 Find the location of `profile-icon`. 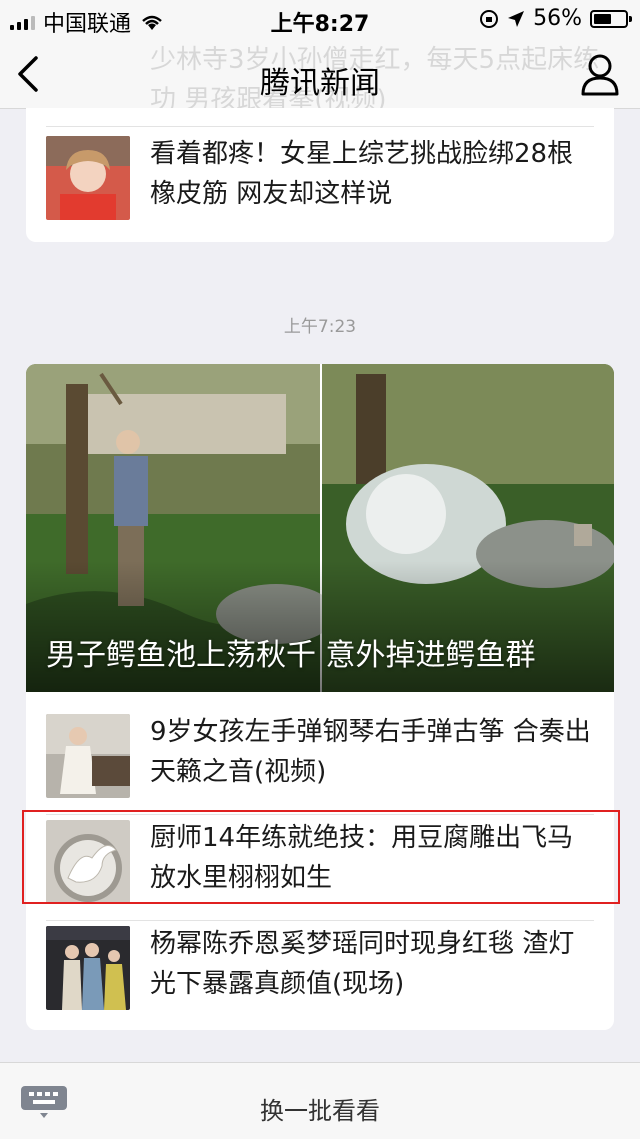

profile-icon is located at coordinates (600, 74).